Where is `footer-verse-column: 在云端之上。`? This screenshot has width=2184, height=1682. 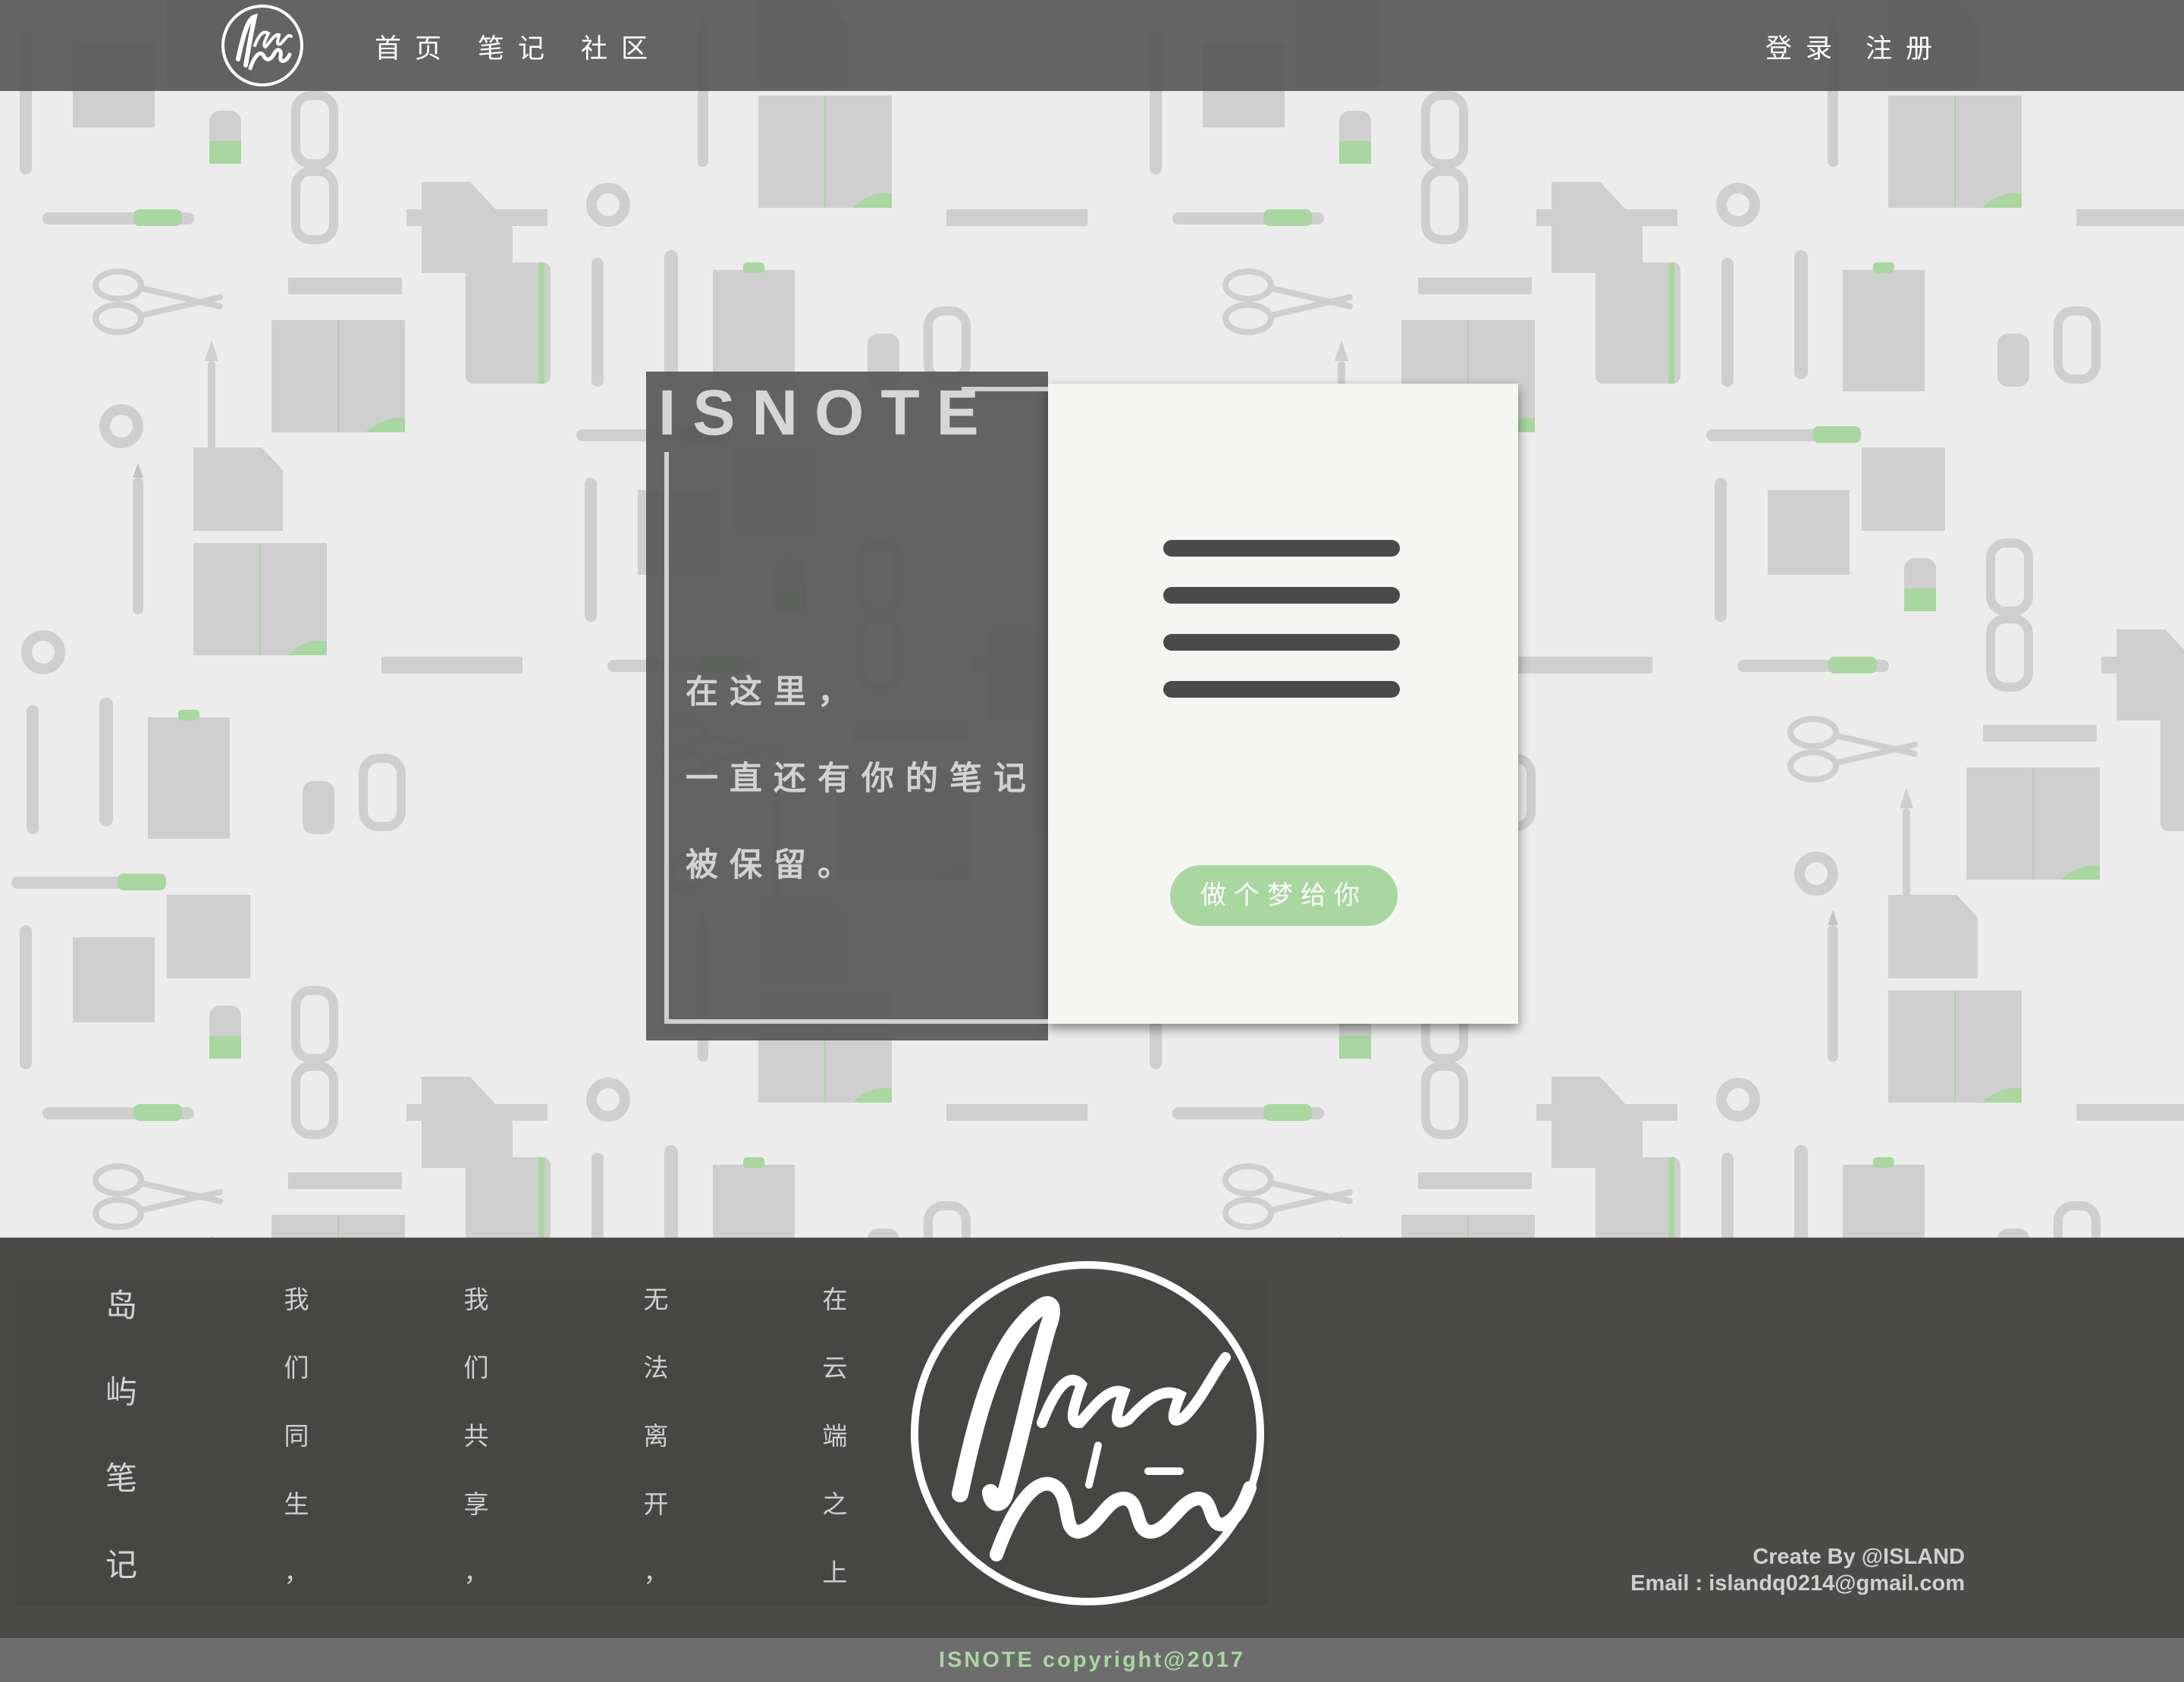 footer-verse-column: 在云端之上。 is located at coordinates (835, 1470).